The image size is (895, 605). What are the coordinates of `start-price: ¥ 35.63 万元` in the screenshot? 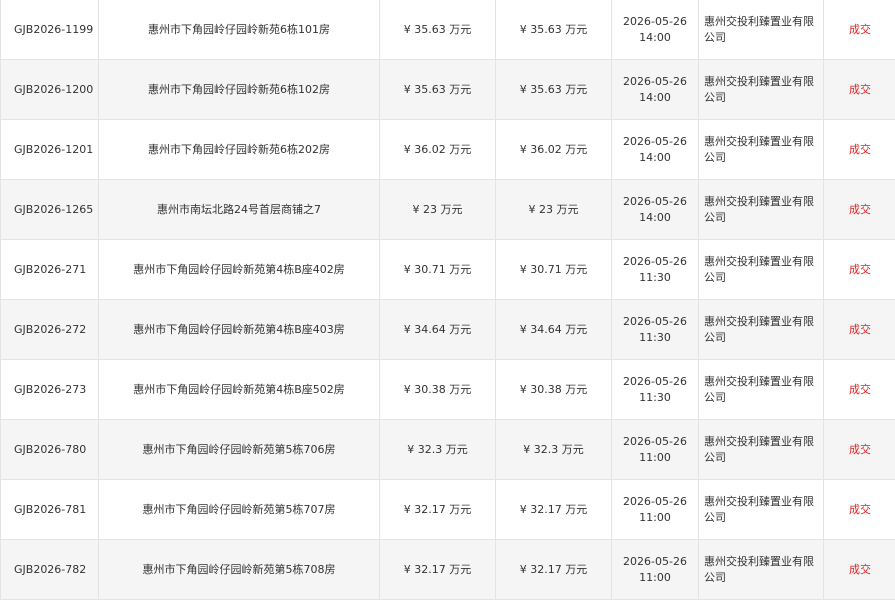 It's located at (437, 29).